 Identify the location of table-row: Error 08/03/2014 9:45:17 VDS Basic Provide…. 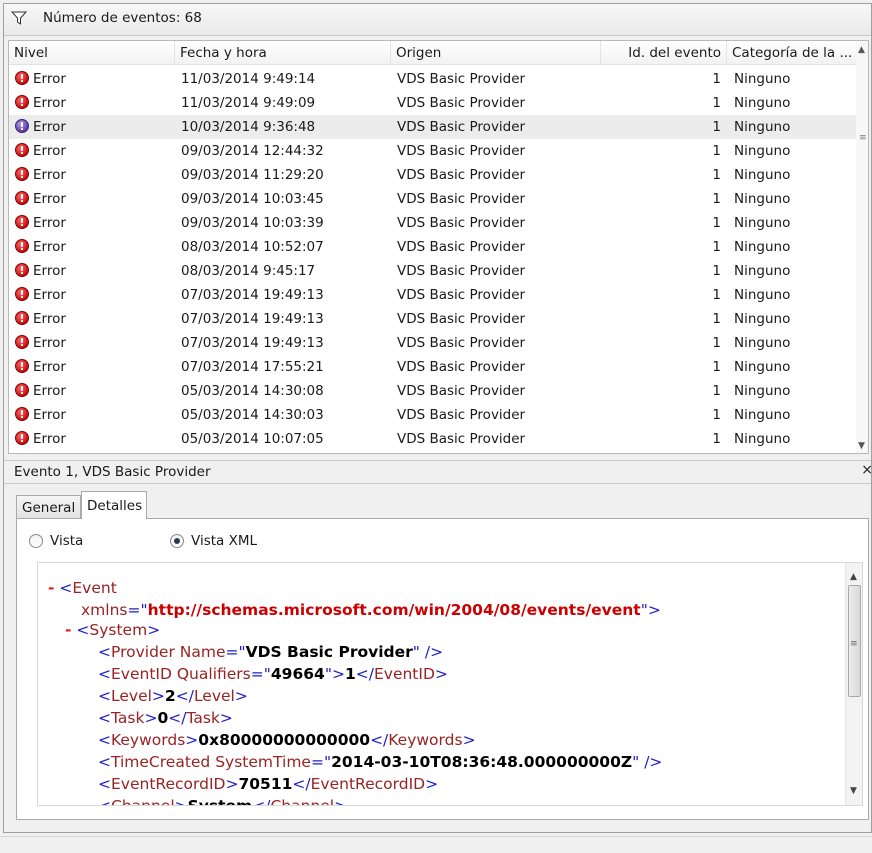
(433, 271).